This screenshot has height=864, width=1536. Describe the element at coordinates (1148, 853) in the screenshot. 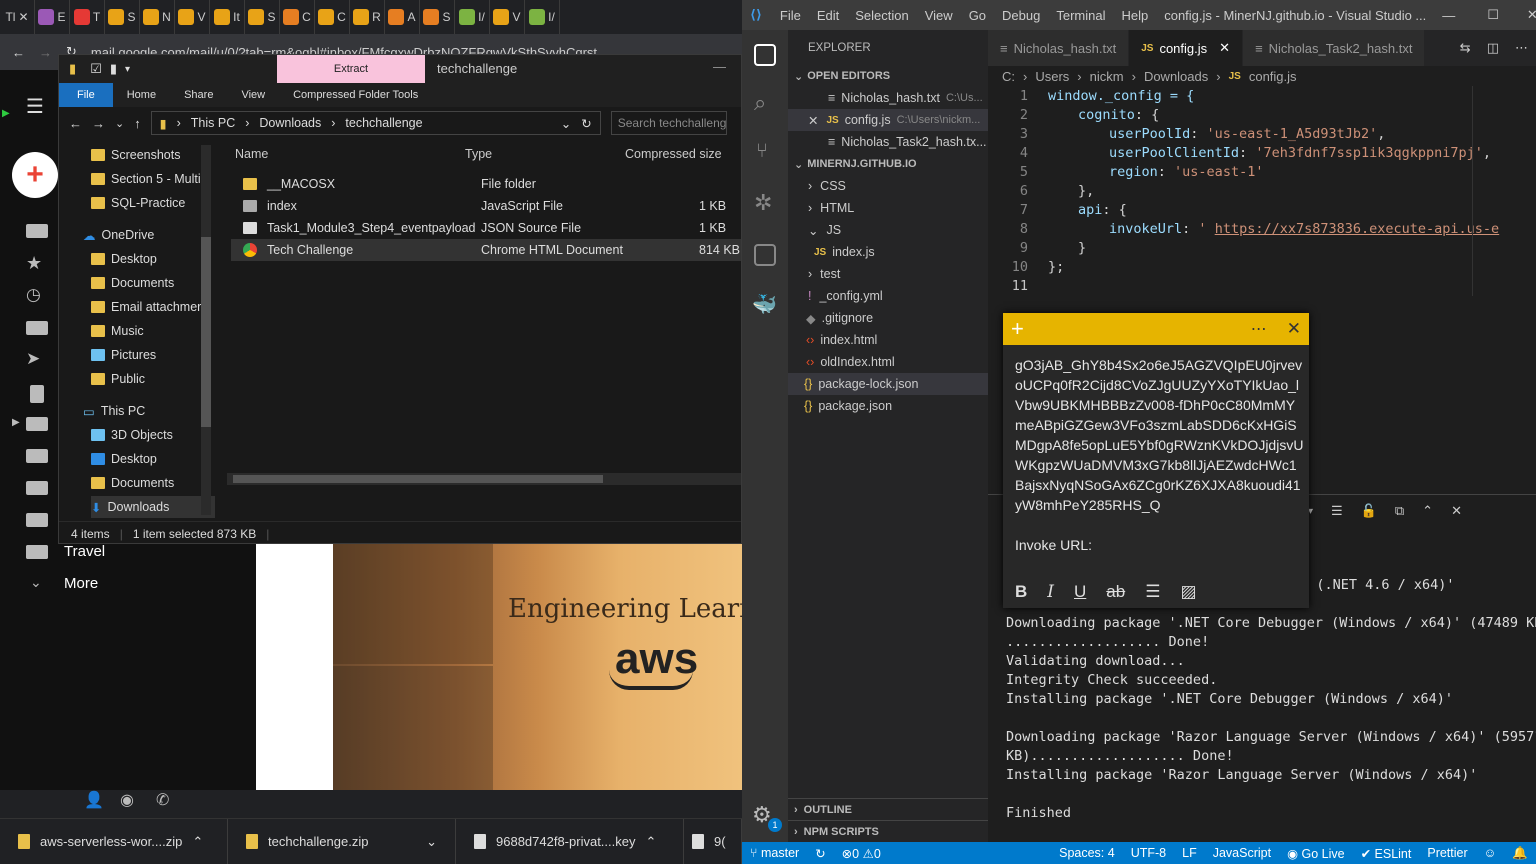

I see `encoding-indicator: UTF-8` at that location.